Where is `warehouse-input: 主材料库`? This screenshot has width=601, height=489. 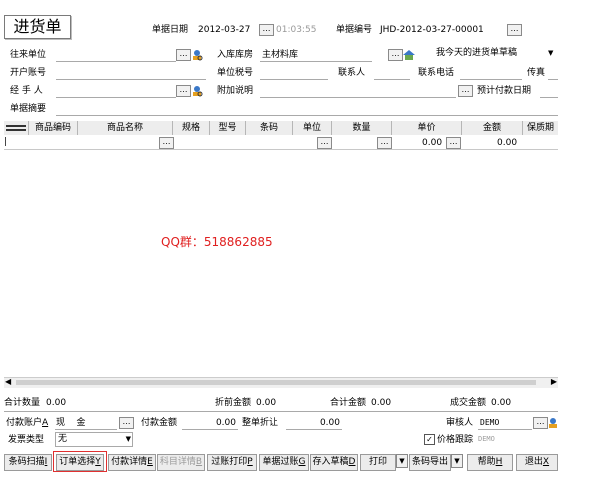 warehouse-input: 主材料库 is located at coordinates (316, 55).